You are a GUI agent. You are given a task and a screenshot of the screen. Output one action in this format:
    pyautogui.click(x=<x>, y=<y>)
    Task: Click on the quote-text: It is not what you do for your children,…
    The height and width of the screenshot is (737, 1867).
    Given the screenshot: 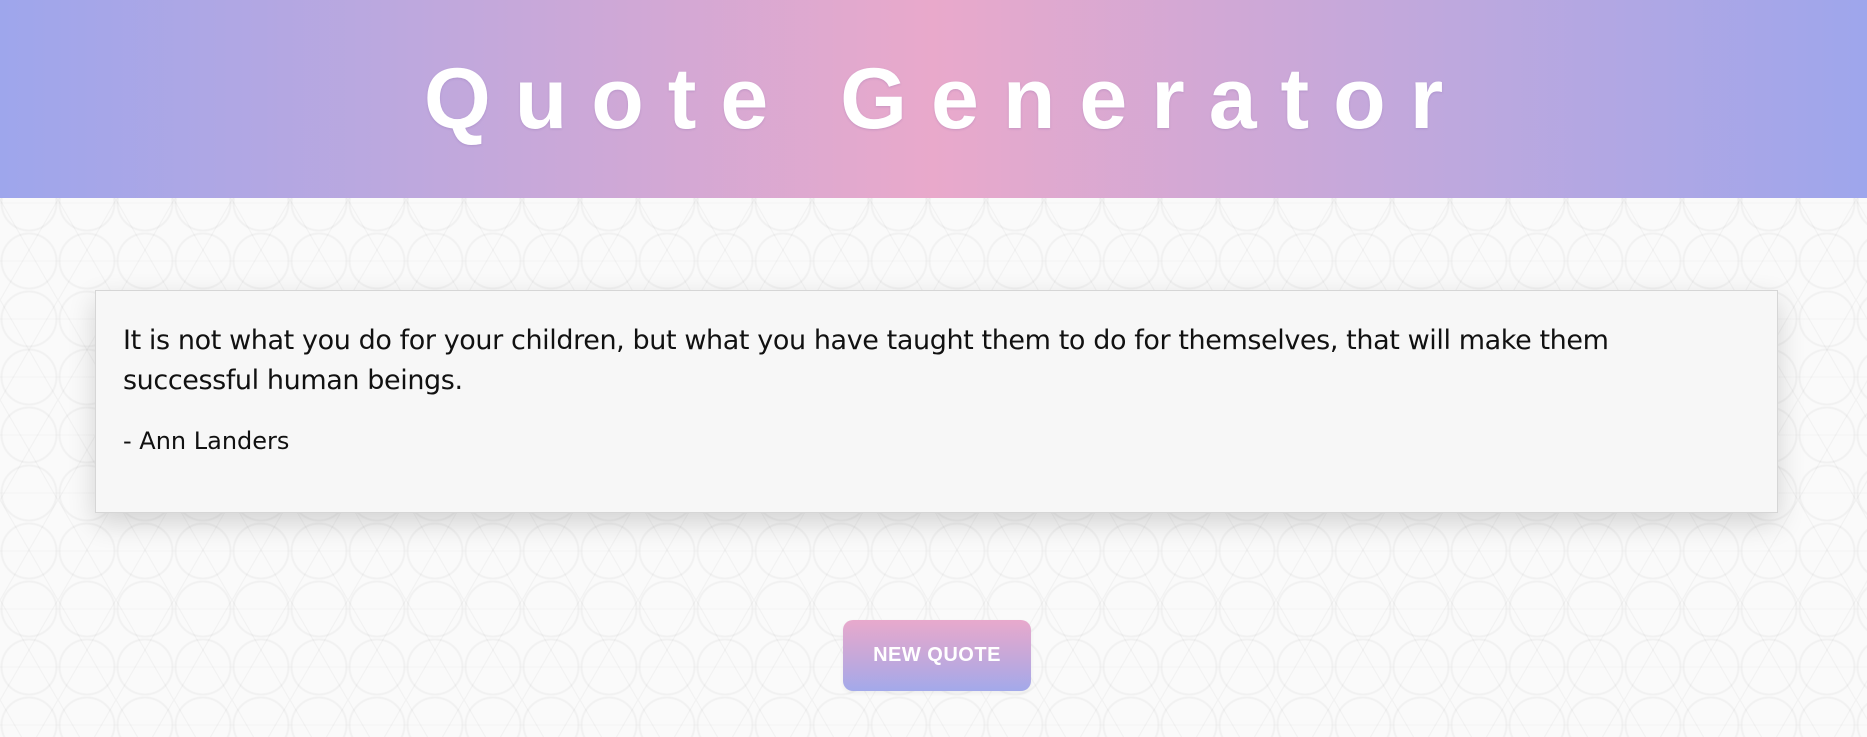 What is the action you would take?
    pyautogui.click(x=866, y=360)
    